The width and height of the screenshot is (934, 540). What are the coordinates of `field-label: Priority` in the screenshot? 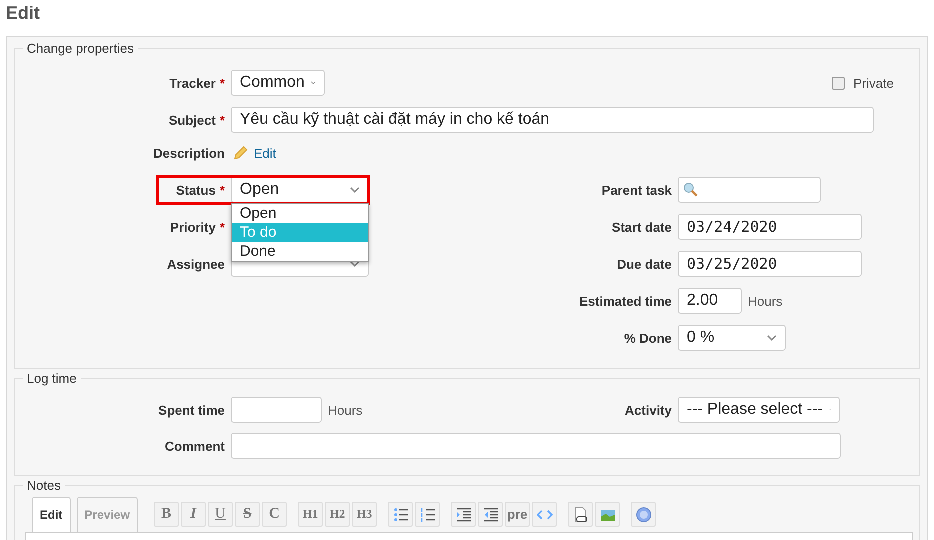 It's located at (193, 227).